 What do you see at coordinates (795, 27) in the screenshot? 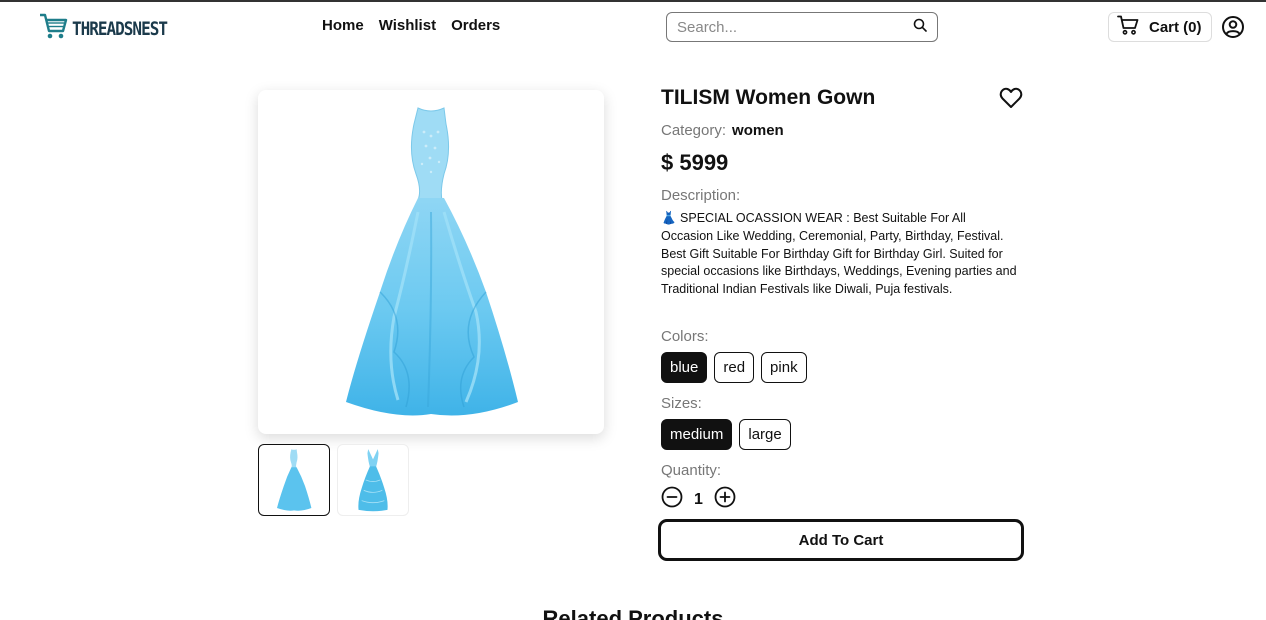
I see `search-input` at bounding box center [795, 27].